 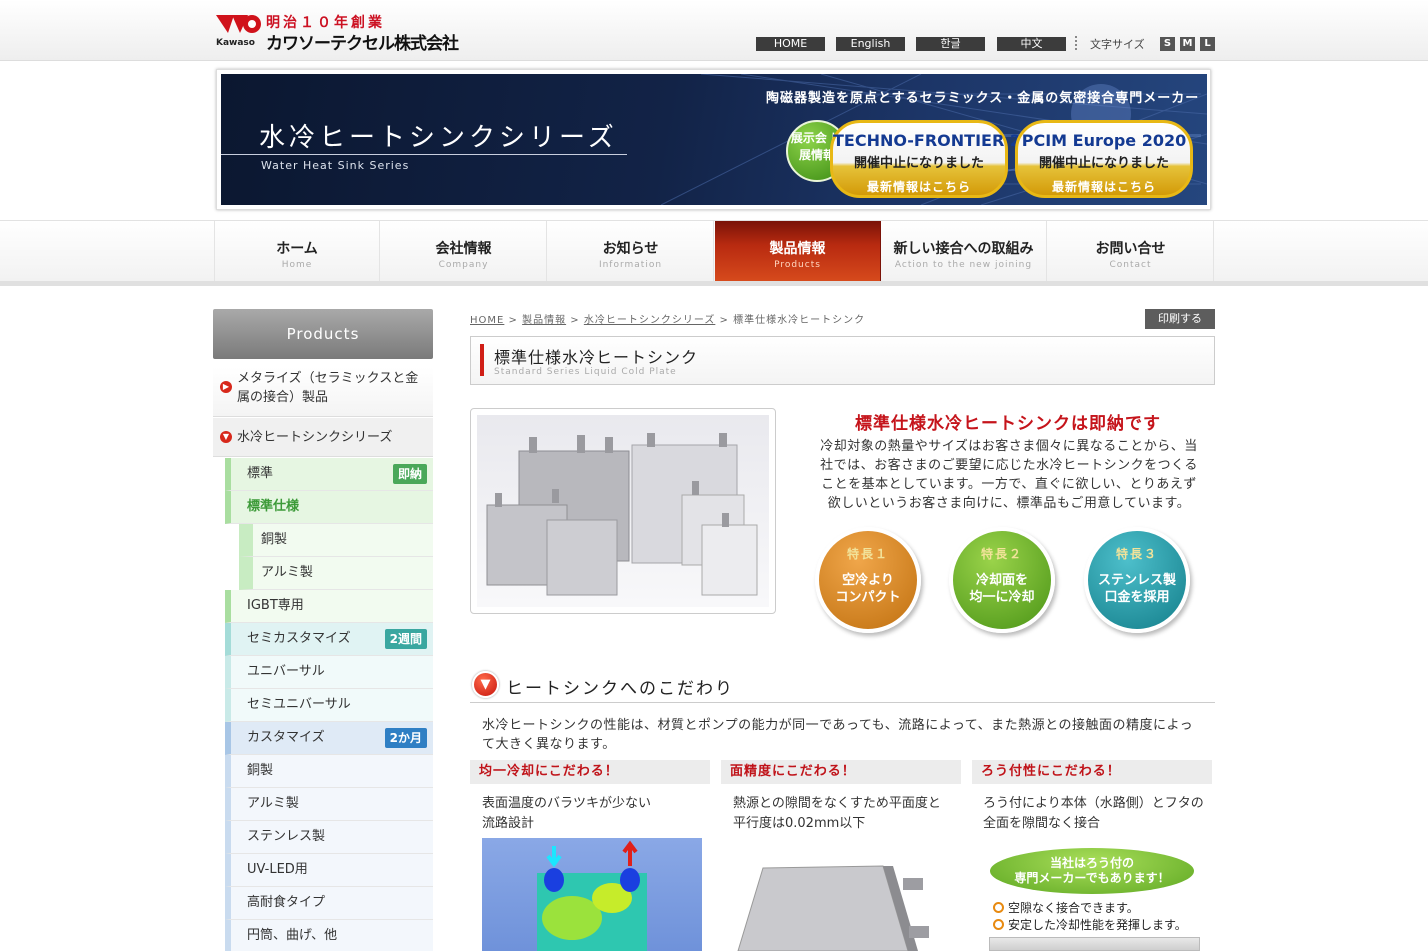 I want to click on lang-english-button: English, so click(x=870, y=44).